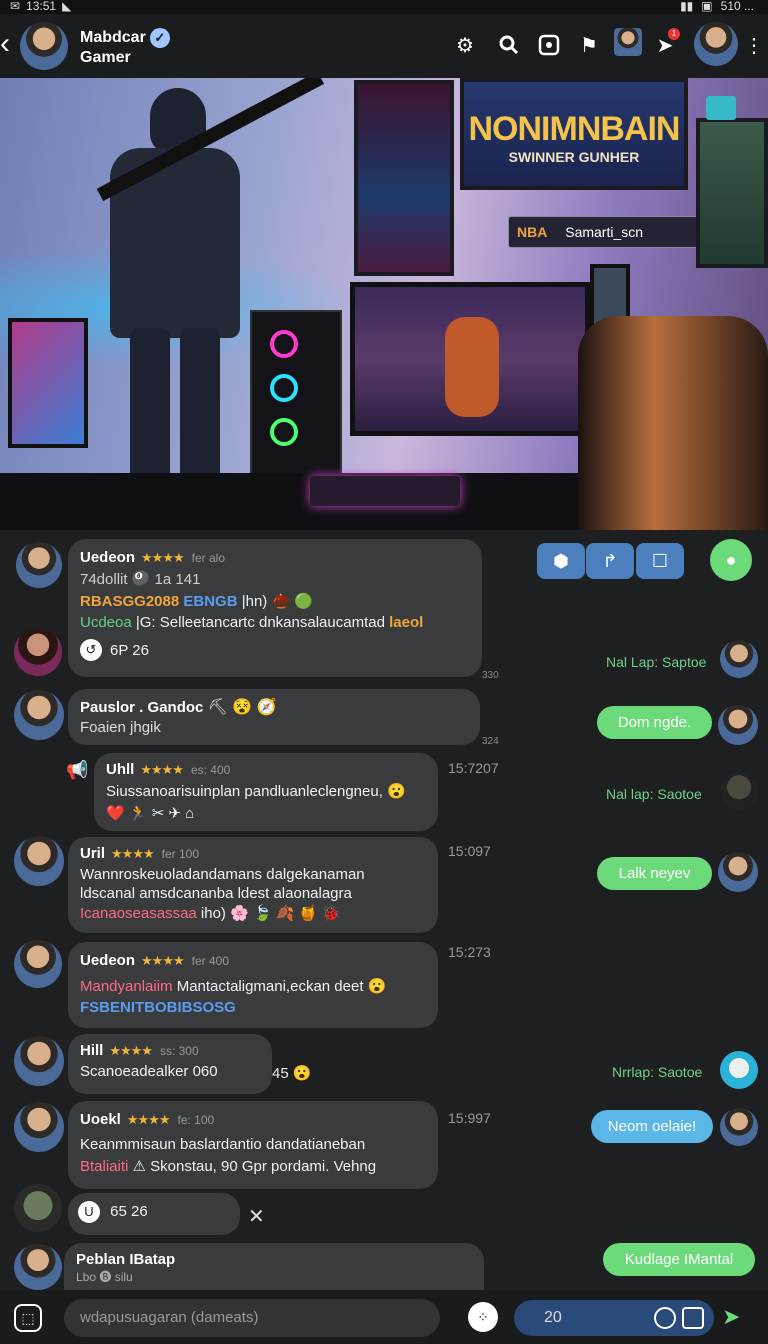 The image size is (768, 1344). Describe the element at coordinates (731, 560) in the screenshot. I see `chat-bubble-icon: ●` at that location.